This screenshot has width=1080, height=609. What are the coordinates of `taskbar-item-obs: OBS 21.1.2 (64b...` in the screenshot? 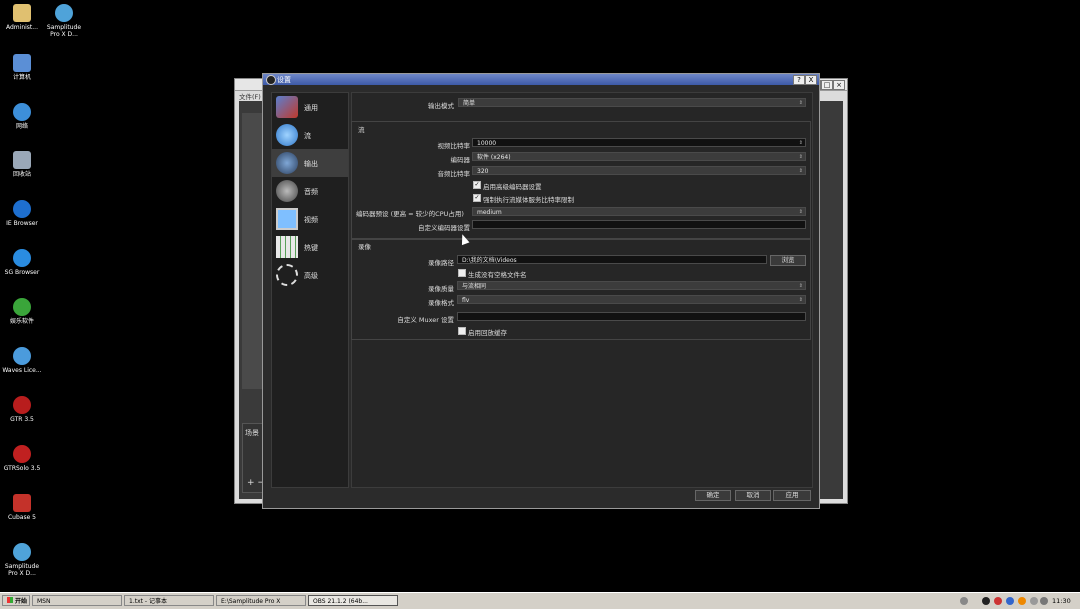 It's located at (353, 600).